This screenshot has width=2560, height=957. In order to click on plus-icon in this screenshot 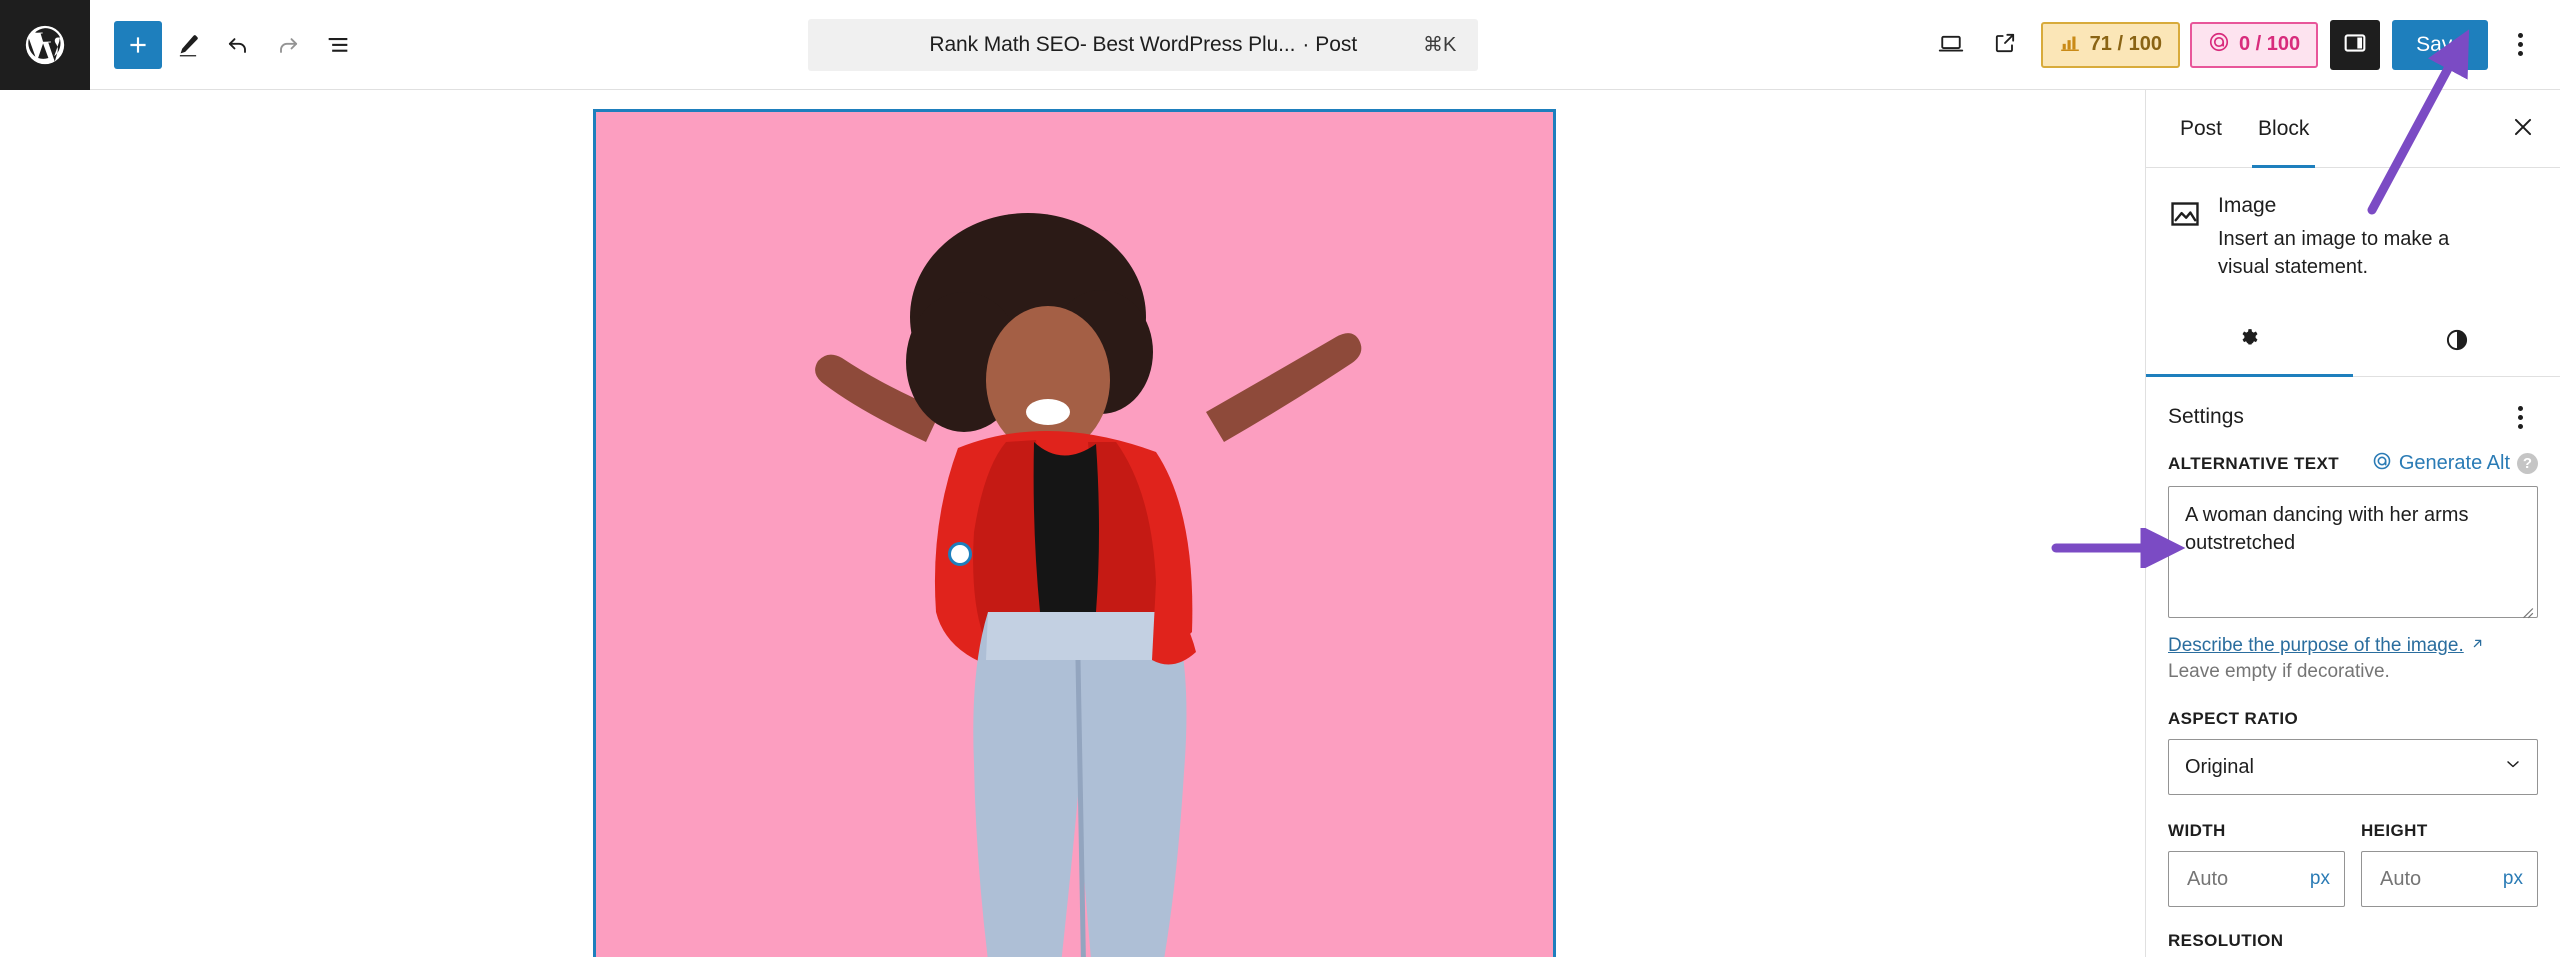, I will do `click(138, 45)`.